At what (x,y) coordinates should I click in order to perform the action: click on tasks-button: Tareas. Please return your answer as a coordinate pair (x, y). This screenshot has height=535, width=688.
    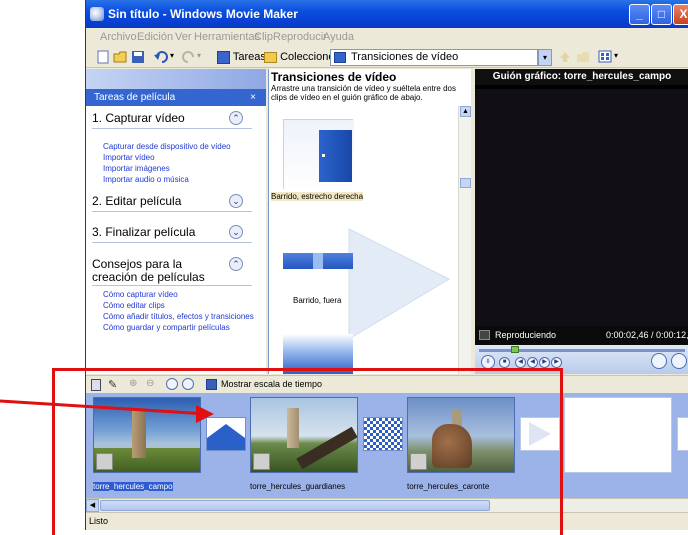
    Looking at the image, I should click on (241, 57).